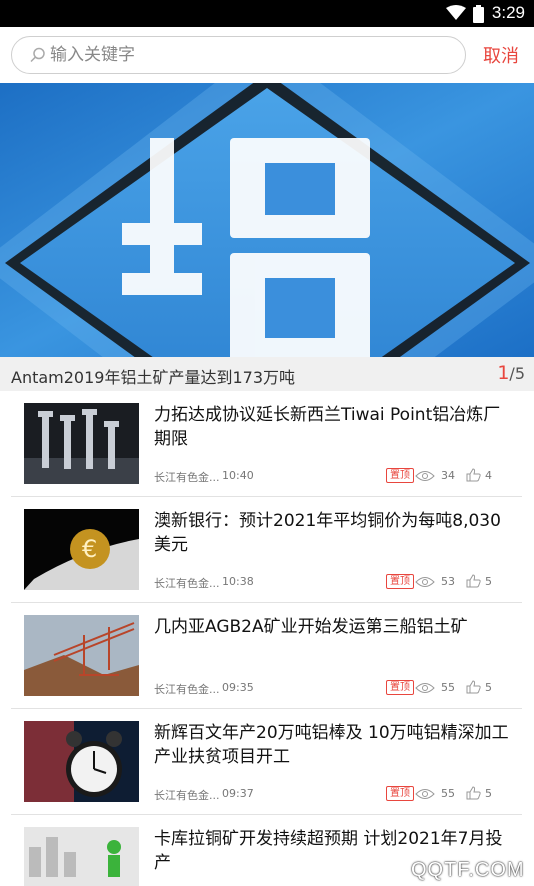  What do you see at coordinates (508, 12) in the screenshot?
I see `clock: 3:29` at bounding box center [508, 12].